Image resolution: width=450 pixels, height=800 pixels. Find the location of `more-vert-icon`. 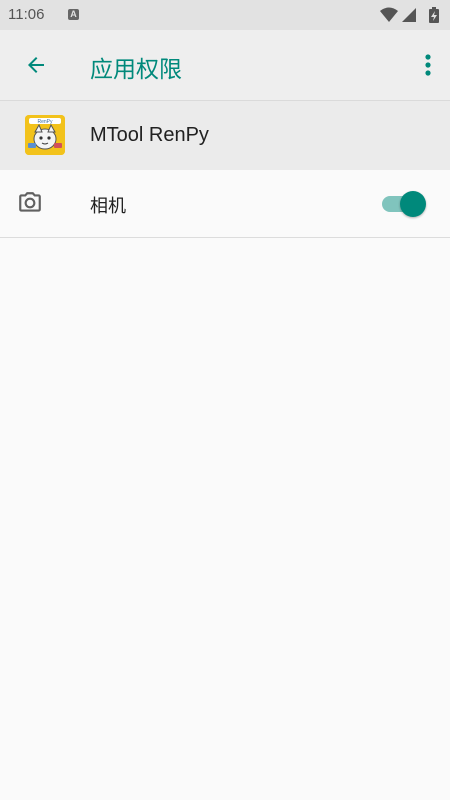

more-vert-icon is located at coordinates (428, 65).